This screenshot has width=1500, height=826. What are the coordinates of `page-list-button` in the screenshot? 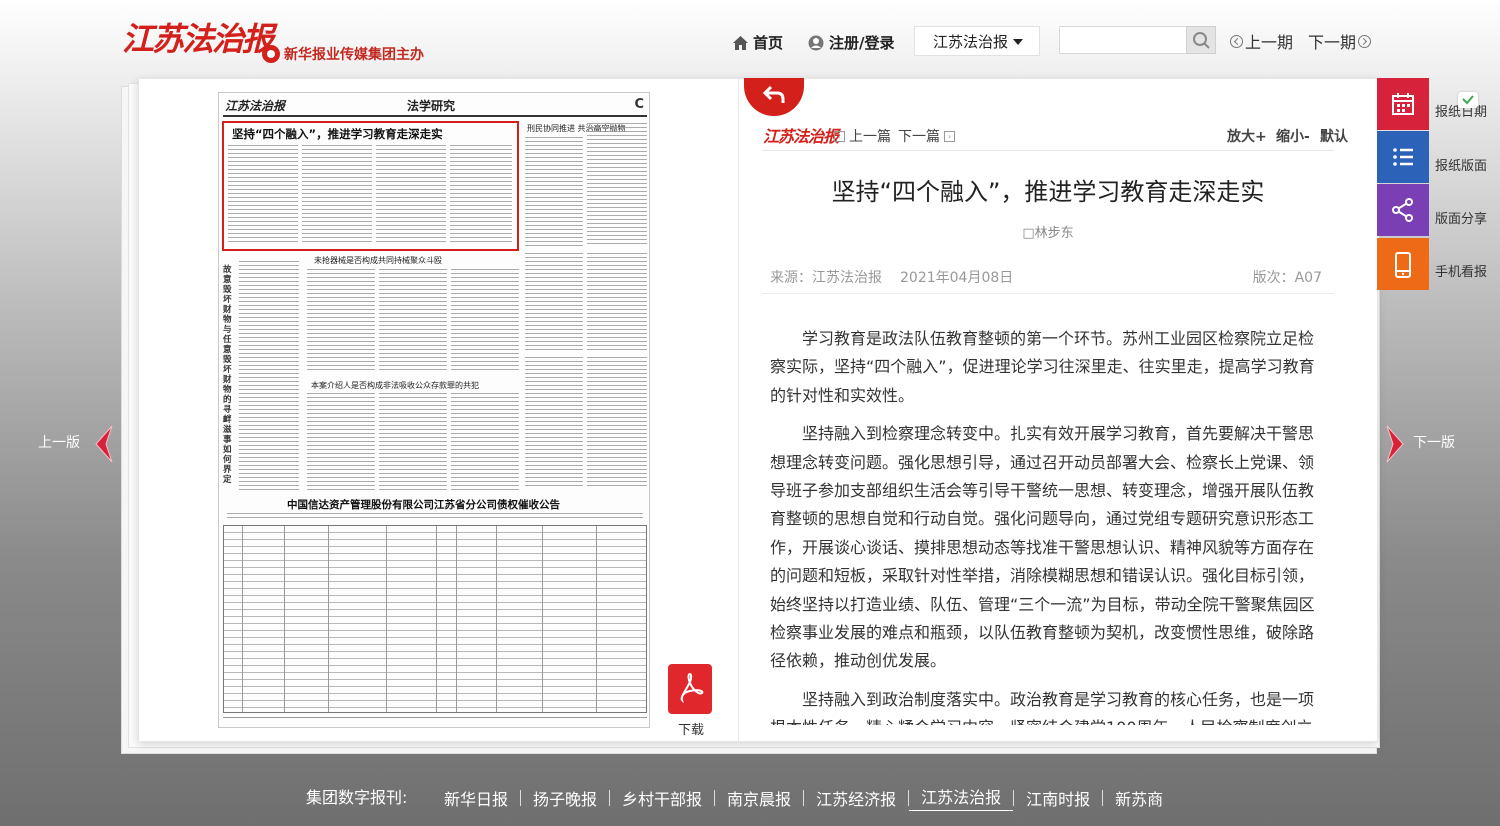 It's located at (1403, 157).